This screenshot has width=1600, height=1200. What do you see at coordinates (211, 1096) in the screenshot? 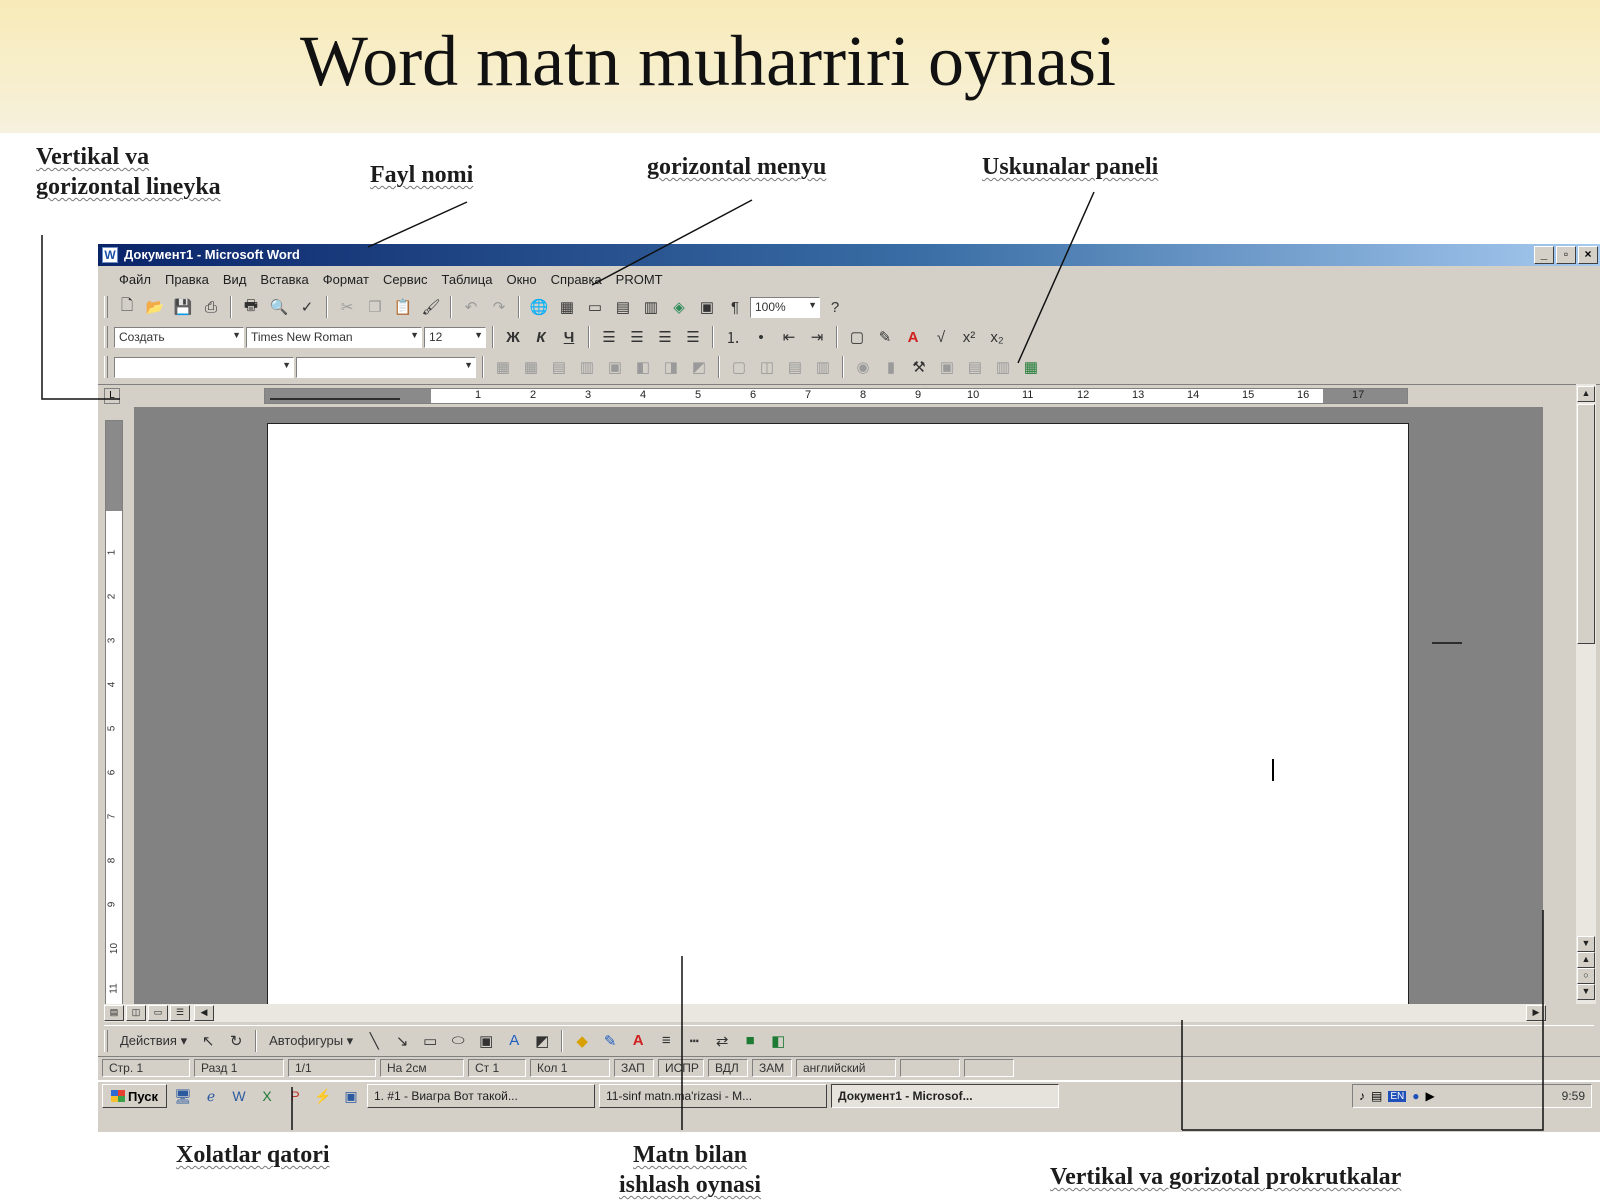
I see `internet-explorer-icon: ℯ` at bounding box center [211, 1096].